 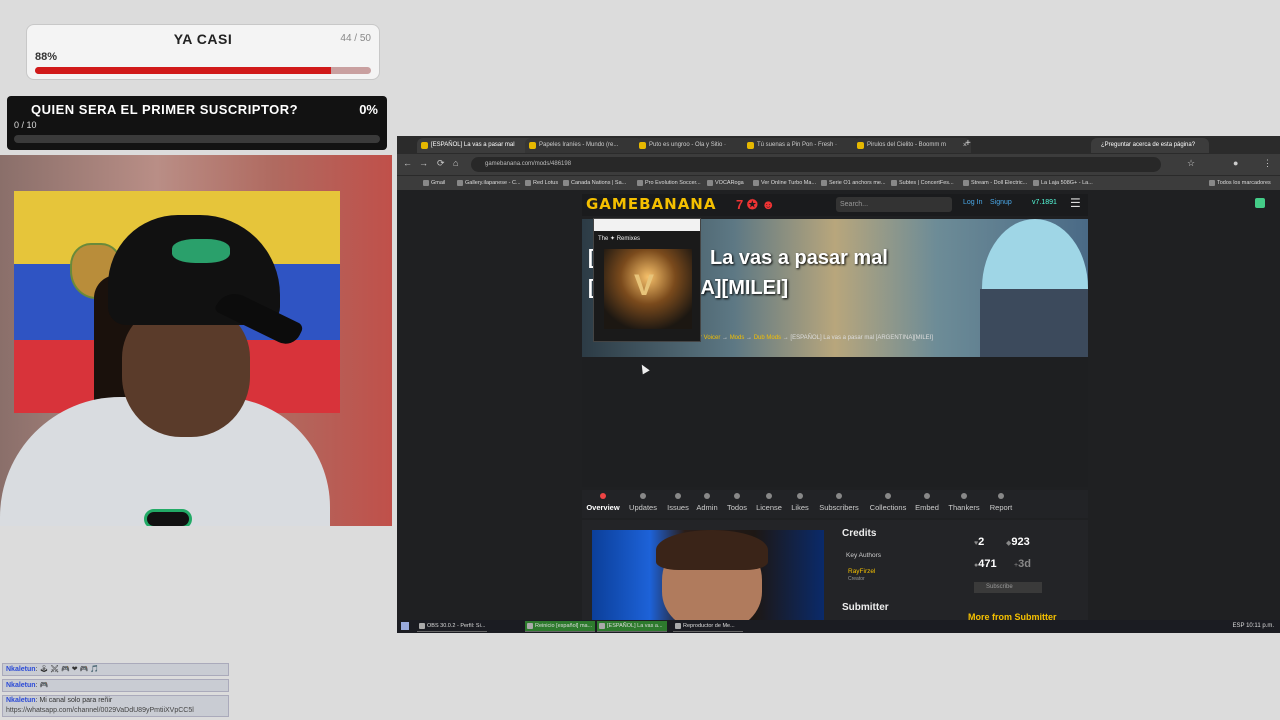 I want to click on age-stat: +3d, so click(x=1022, y=564).